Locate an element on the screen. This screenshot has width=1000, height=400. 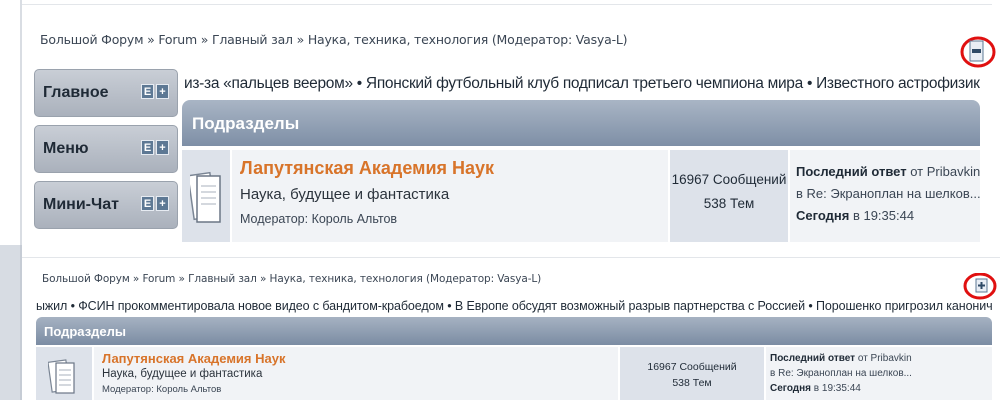
sidebar-item-main: Главное E + is located at coordinates (106, 93).